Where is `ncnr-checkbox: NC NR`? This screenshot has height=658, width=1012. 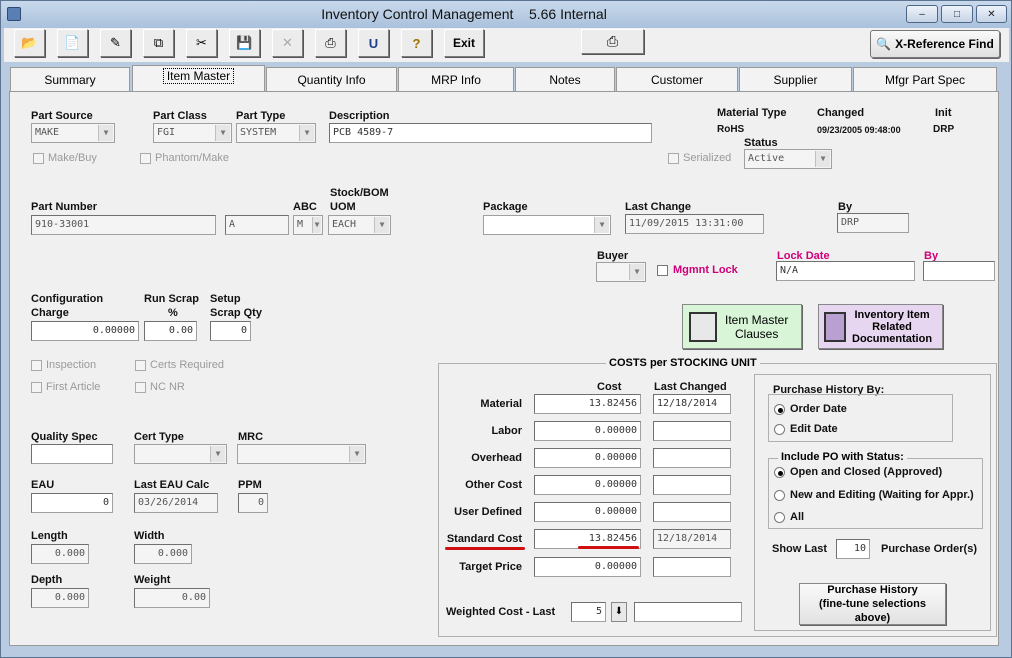 ncnr-checkbox: NC NR is located at coordinates (160, 387).